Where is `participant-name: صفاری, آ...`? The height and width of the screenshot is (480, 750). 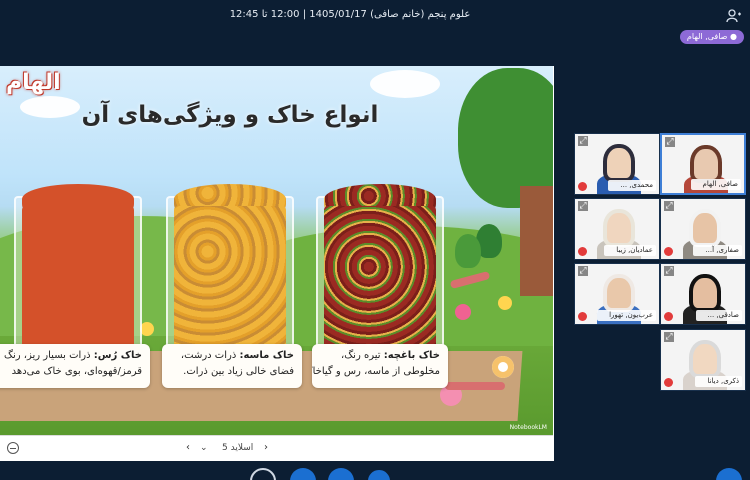
participant-name: صفاری, آ... is located at coordinates (717, 250).